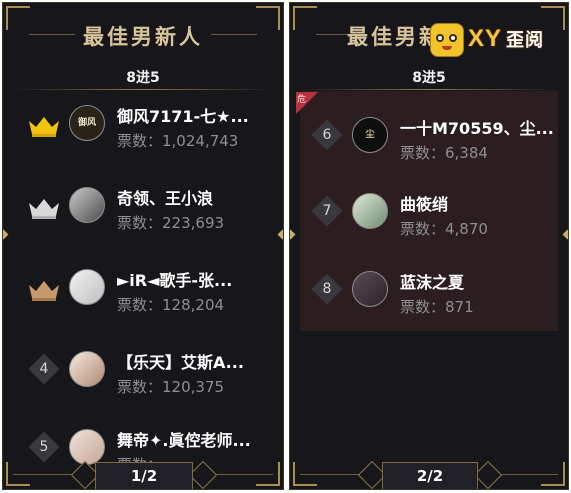  I want to click on page-indicator: 2/2, so click(430, 475).